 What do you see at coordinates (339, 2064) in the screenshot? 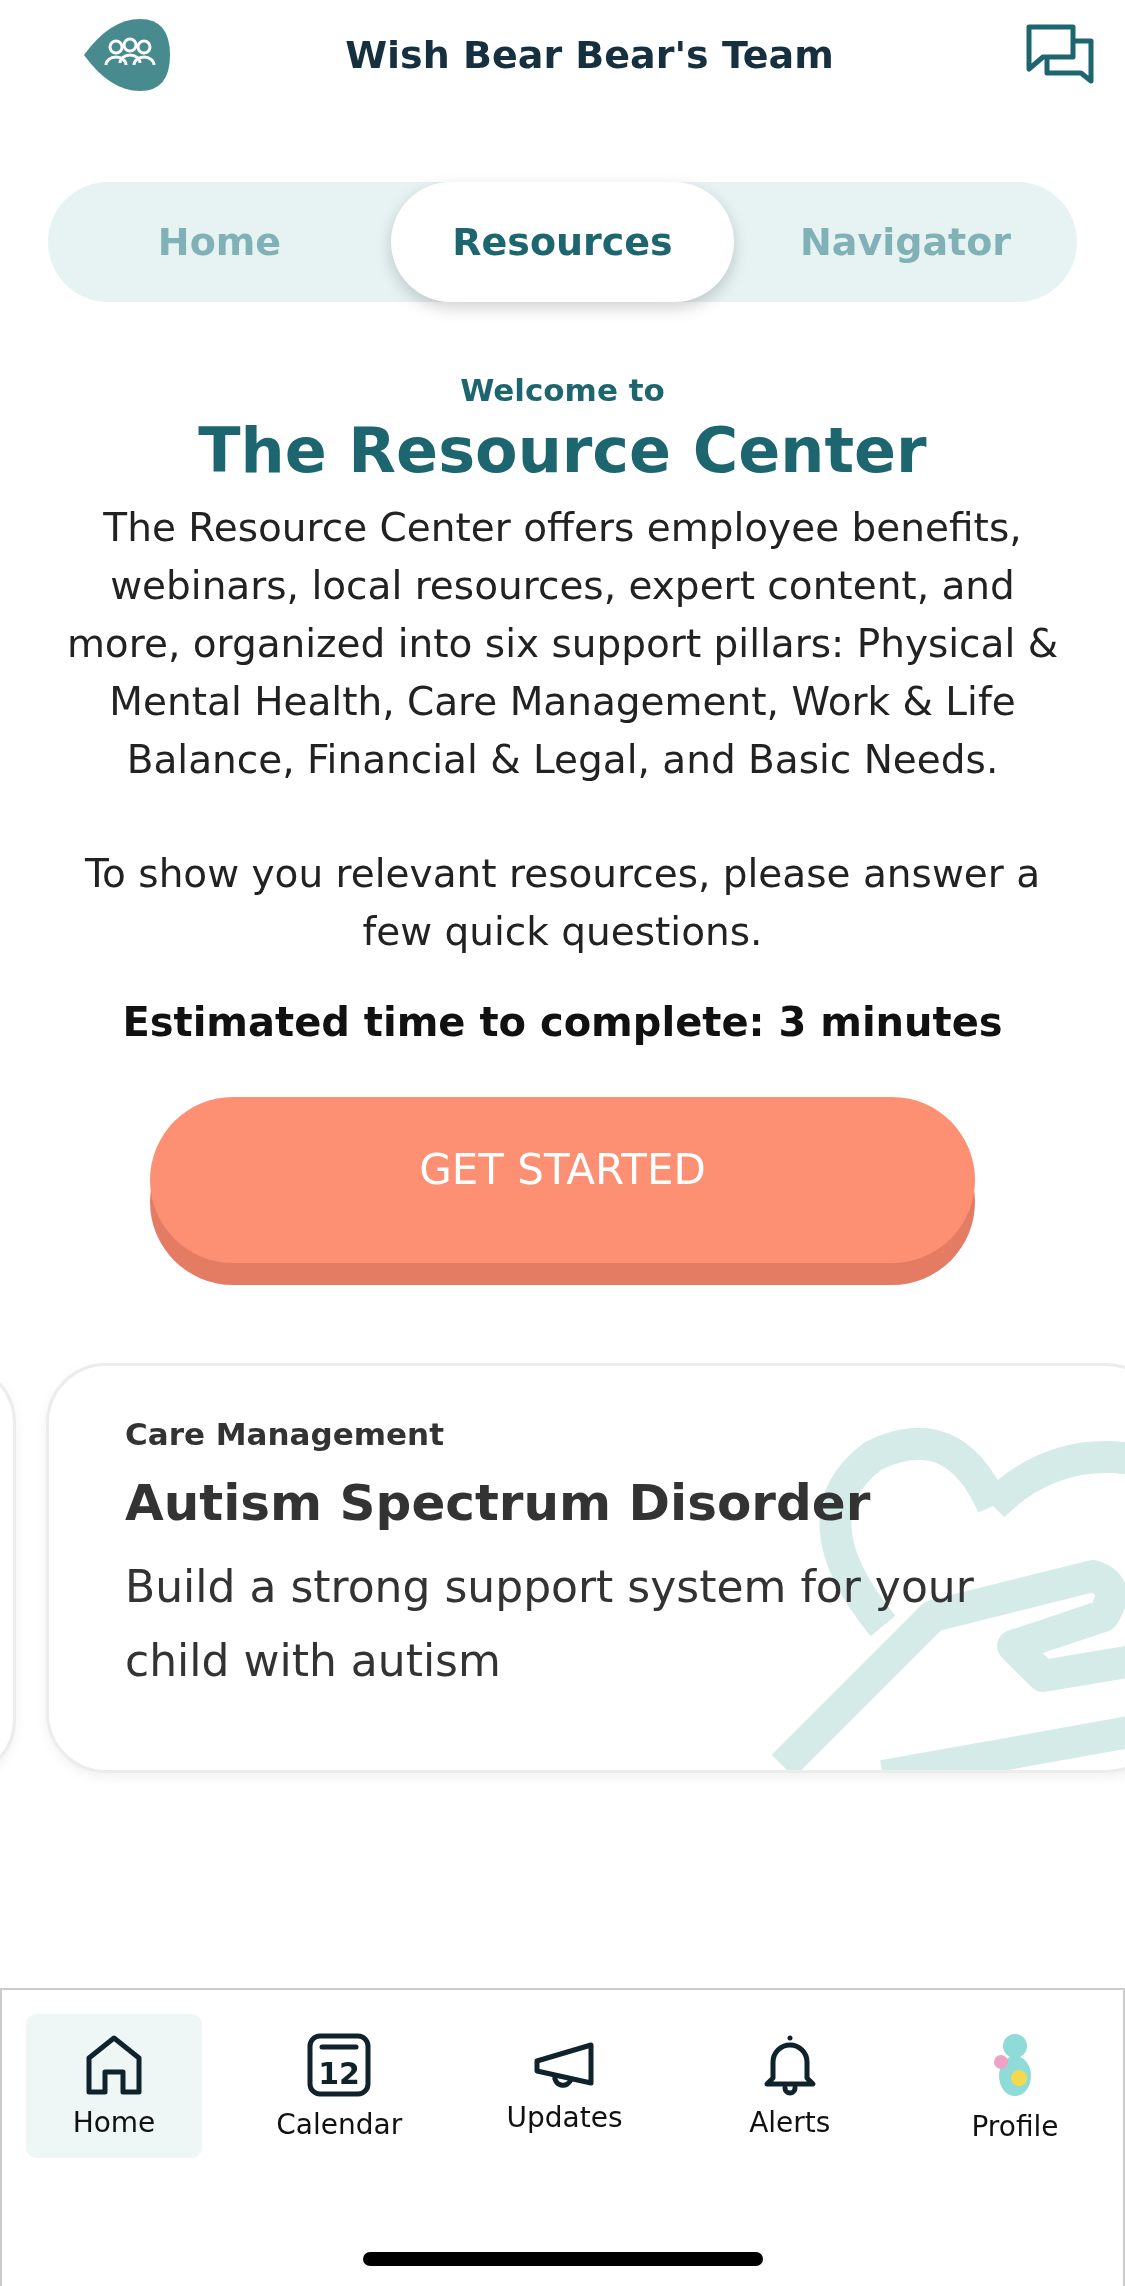
I see `calendar-icon: 12` at bounding box center [339, 2064].